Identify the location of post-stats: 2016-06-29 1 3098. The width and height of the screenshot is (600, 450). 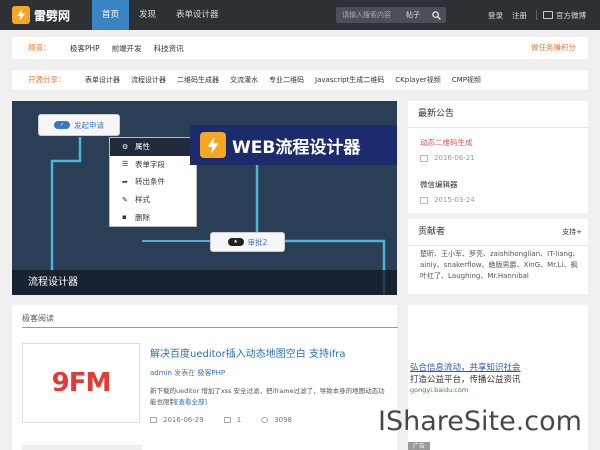
(270, 420).